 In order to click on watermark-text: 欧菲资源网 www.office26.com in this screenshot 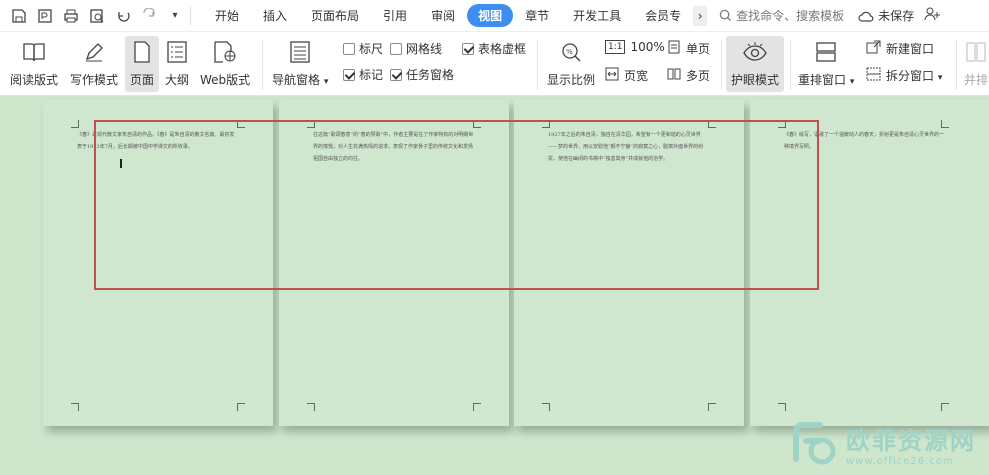, I will do `click(911, 444)`.